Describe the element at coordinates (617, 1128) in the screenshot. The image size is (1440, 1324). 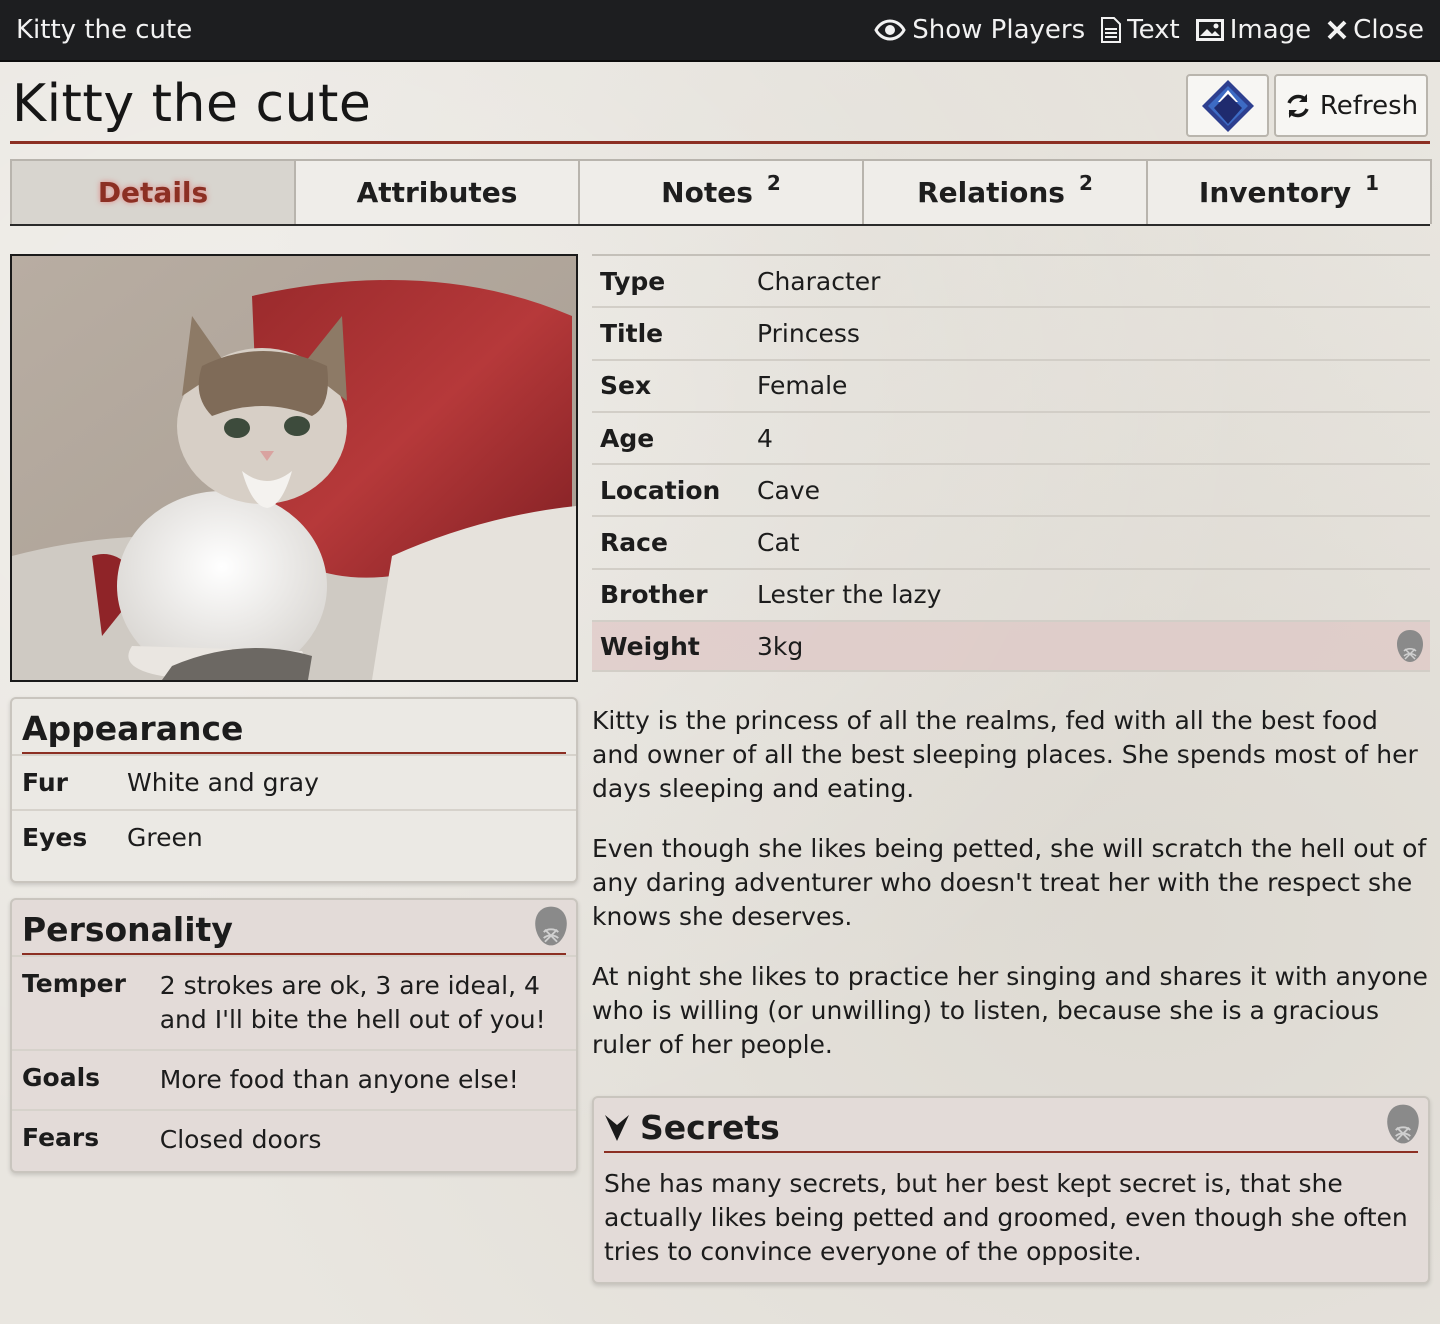
I see `collapse-chevron-icon` at that location.